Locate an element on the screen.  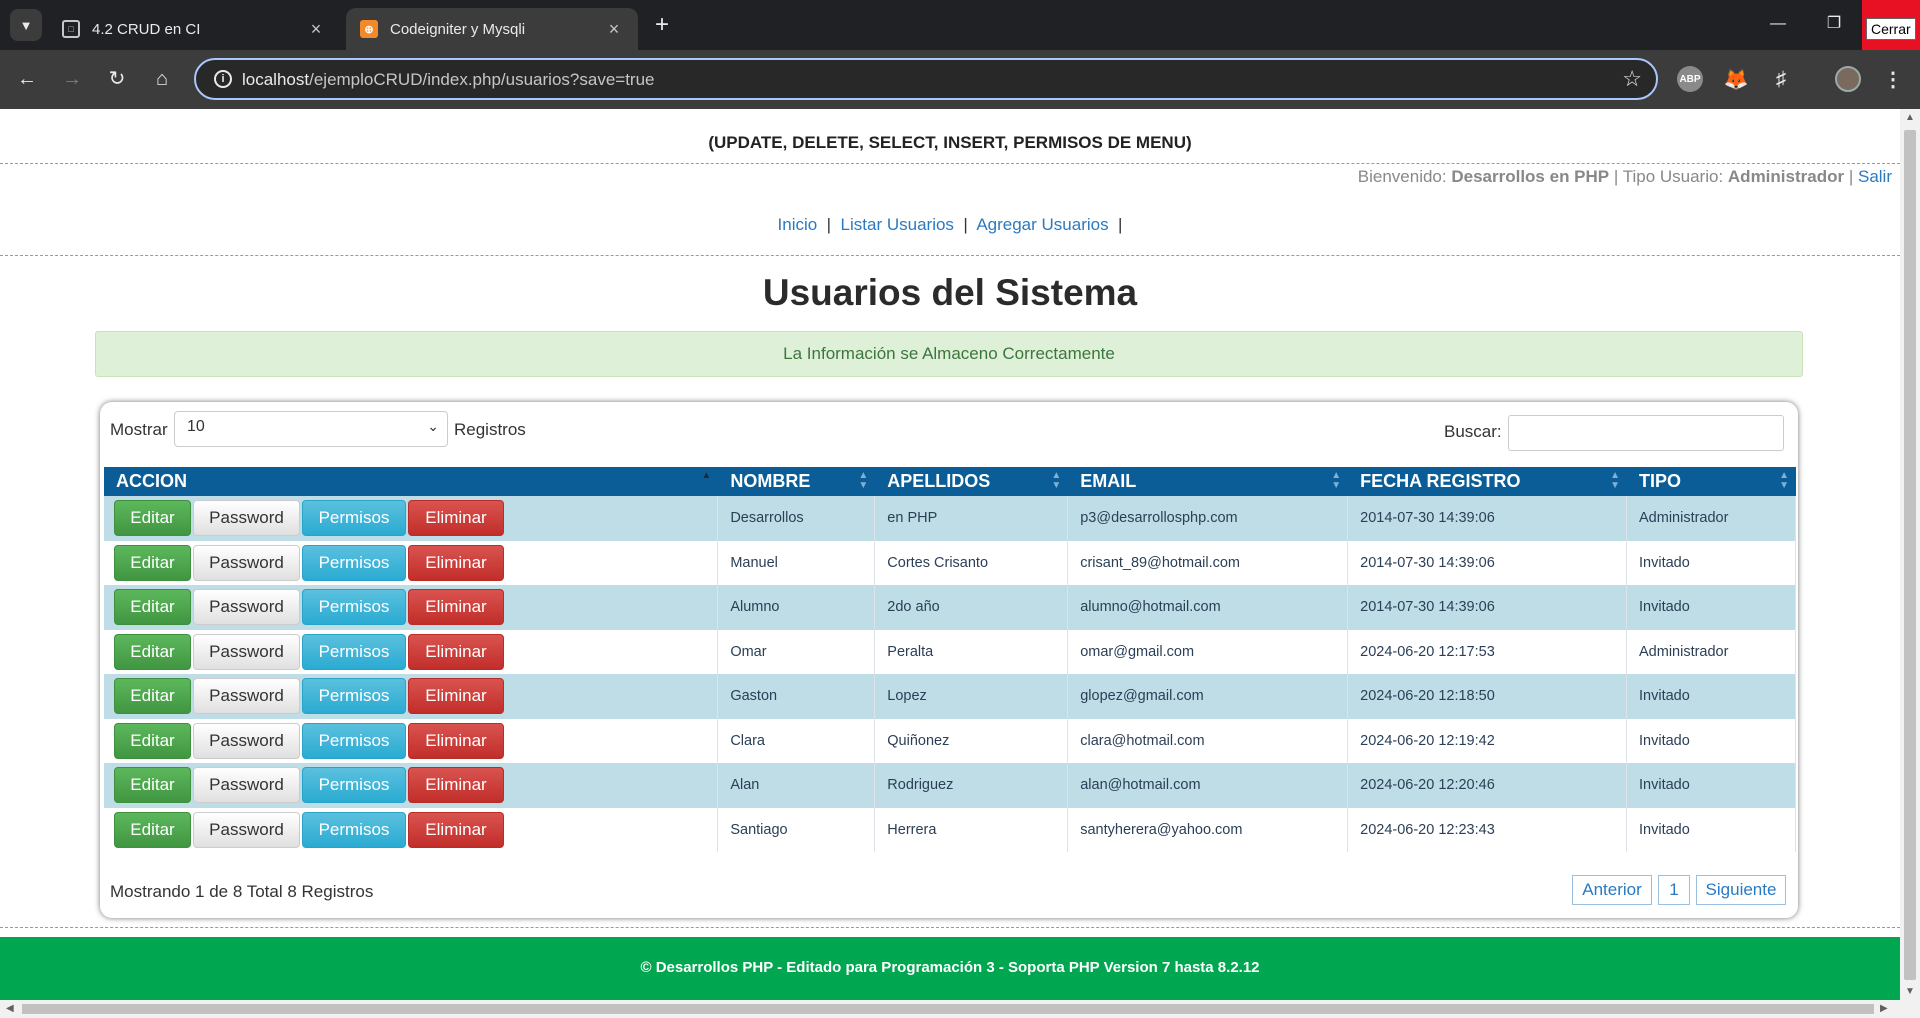
vertical-scroll-thumb is located at coordinates (1910, 555).